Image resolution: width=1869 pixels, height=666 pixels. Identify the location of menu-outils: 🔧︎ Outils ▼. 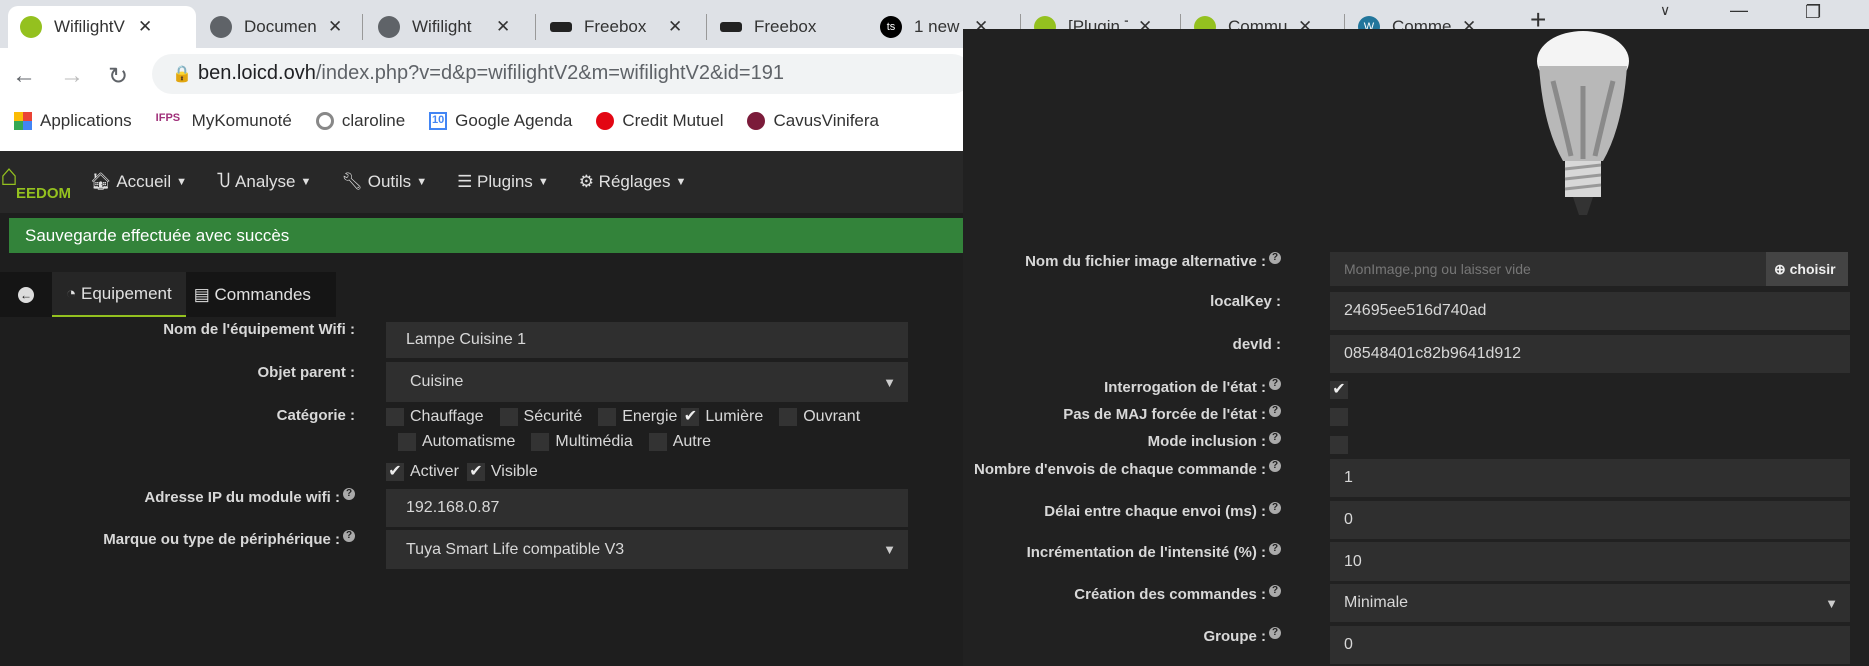
(384, 182).